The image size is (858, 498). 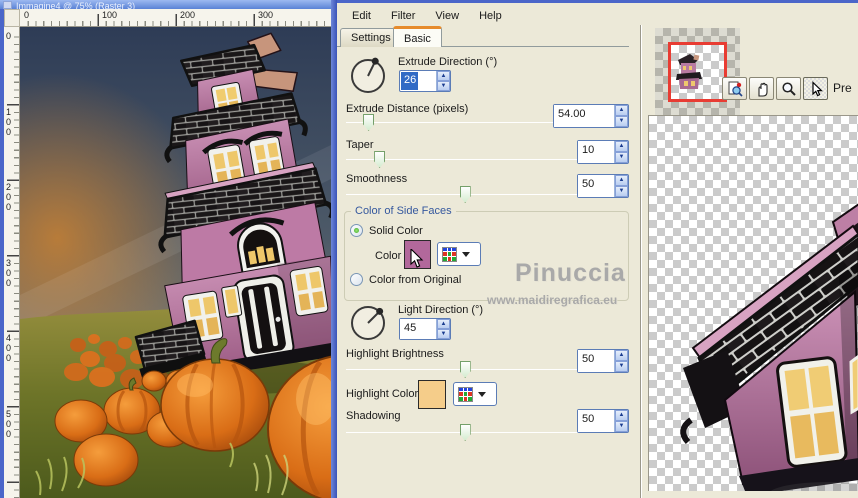 What do you see at coordinates (27, 15) in the screenshot?
I see `ruler-h-label: 0` at bounding box center [27, 15].